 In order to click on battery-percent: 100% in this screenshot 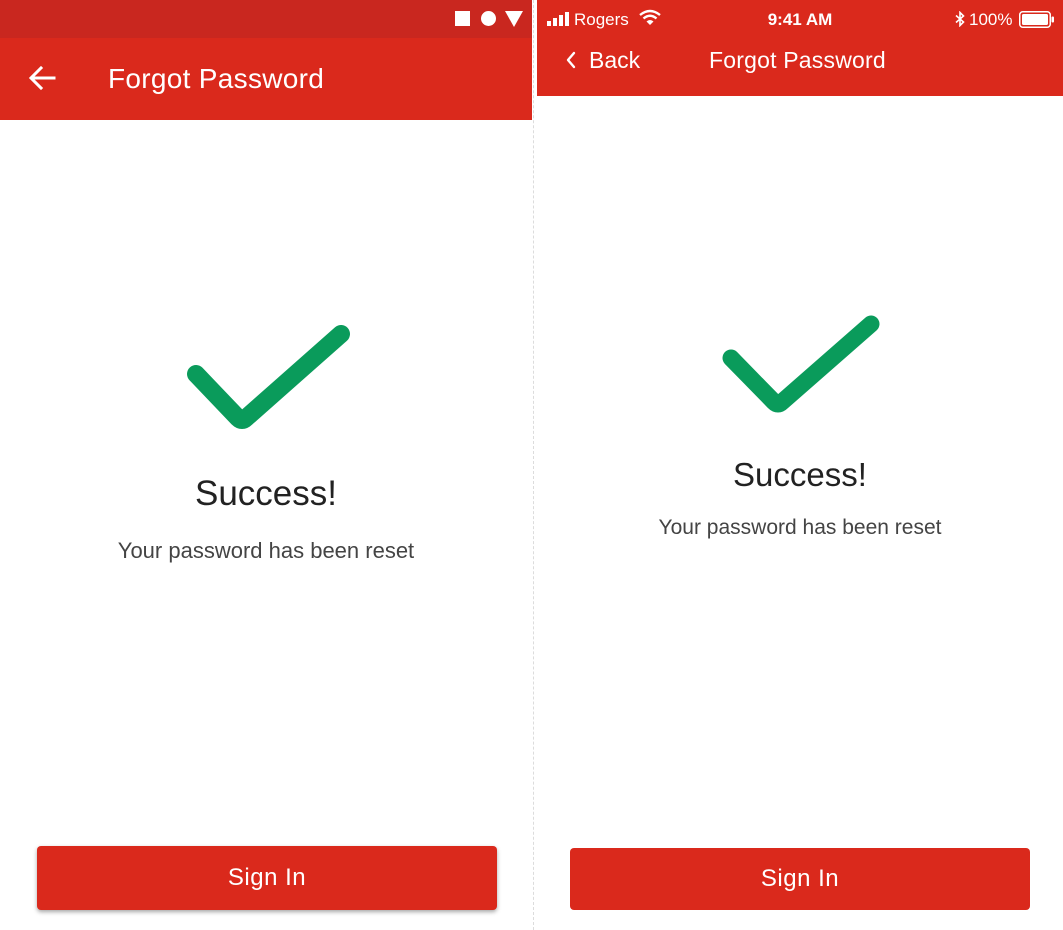, I will do `click(991, 19)`.